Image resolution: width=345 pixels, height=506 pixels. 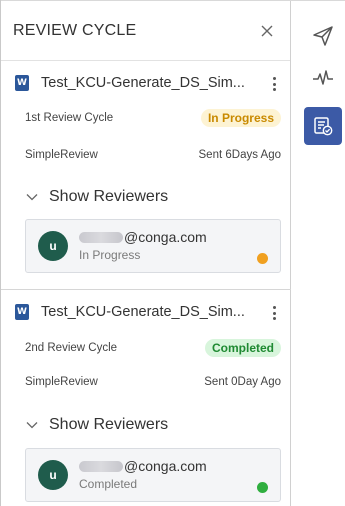 What do you see at coordinates (153, 382) in the screenshot?
I see `review-type-row: SimpleReview Sent 0Day Ago` at bounding box center [153, 382].